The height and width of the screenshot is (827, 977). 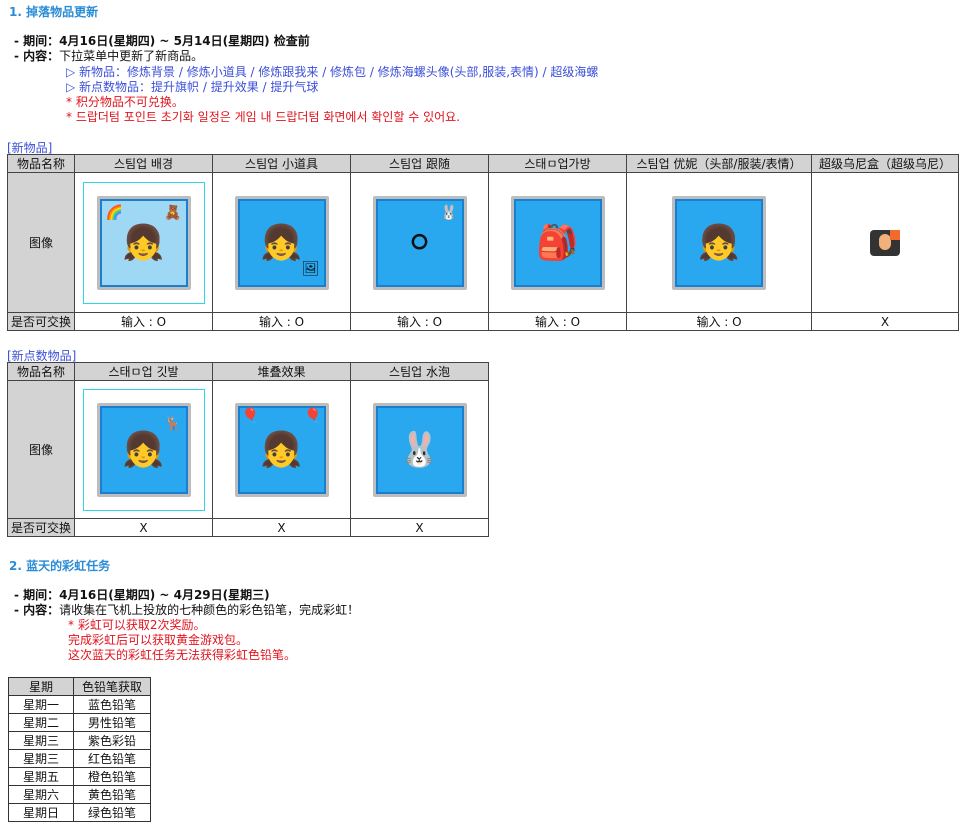 I want to click on period-value: 4月16日(星期四) ~ 5月14日(星期四) 检查前, so click(x=184, y=41).